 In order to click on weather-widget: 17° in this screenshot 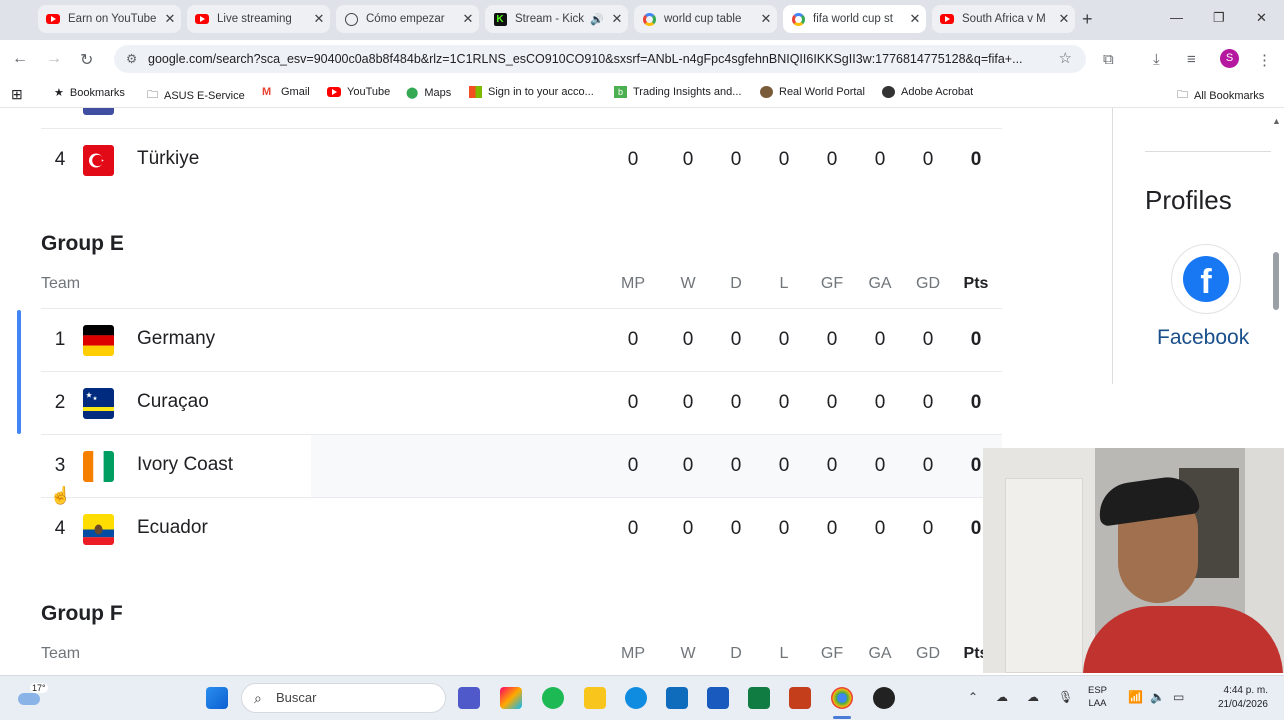, I will do `click(33, 695)`.